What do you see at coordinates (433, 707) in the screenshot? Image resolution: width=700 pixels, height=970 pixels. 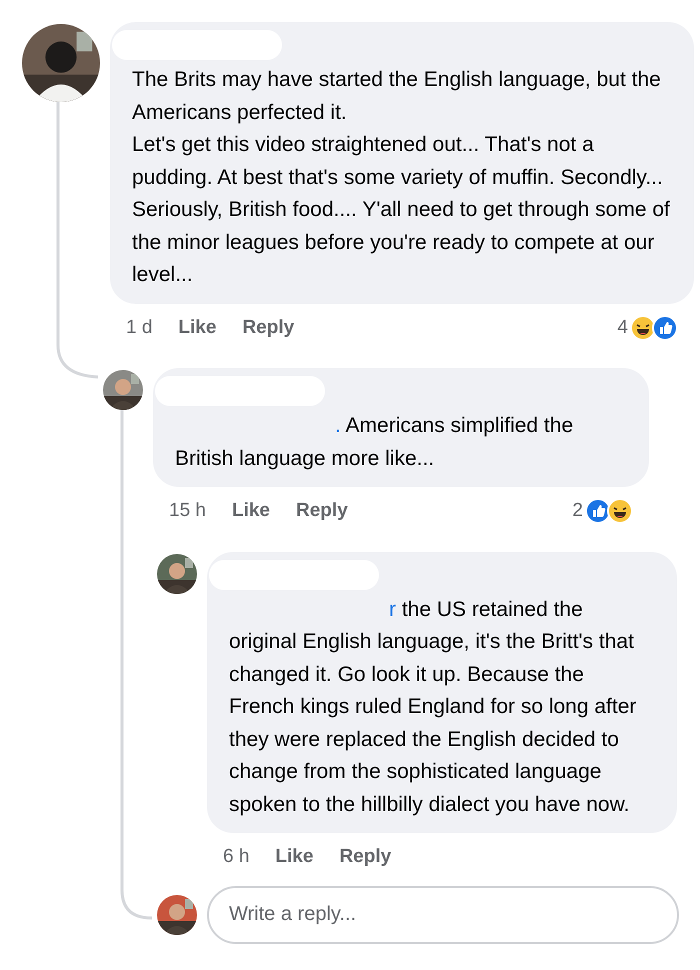 I see `comment-text: r the US retained the original English language, it's the Britt's that changed it. Go look it up. Because the French kings ruled England for so long after they were replaced the English decided to change from the sophisticated language spoken to the hillbilly dialect you have now.` at bounding box center [433, 707].